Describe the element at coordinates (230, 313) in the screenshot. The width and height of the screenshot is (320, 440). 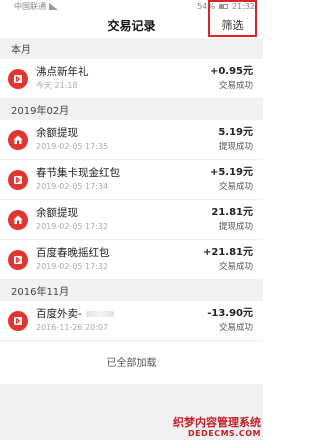
I see `transaction-amount: -13.90元` at that location.